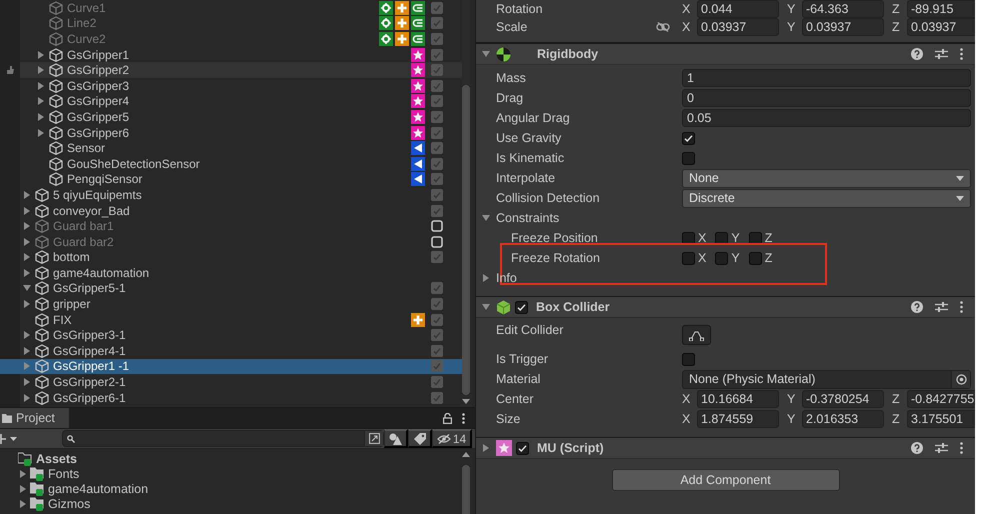 The image size is (982, 514). What do you see at coordinates (826, 98) in the screenshot?
I see `number-field: 0` at bounding box center [826, 98].